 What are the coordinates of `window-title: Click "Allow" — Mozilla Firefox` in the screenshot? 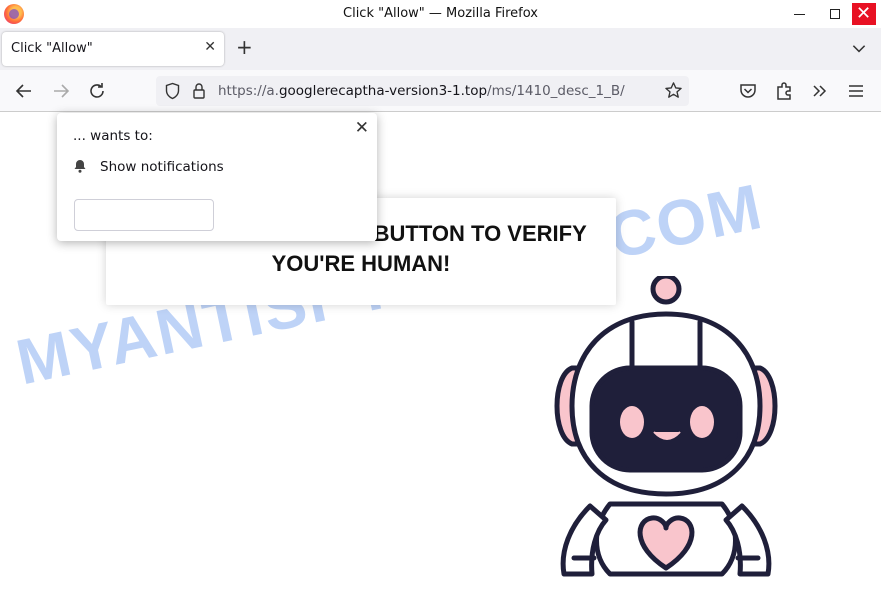 It's located at (440, 13).